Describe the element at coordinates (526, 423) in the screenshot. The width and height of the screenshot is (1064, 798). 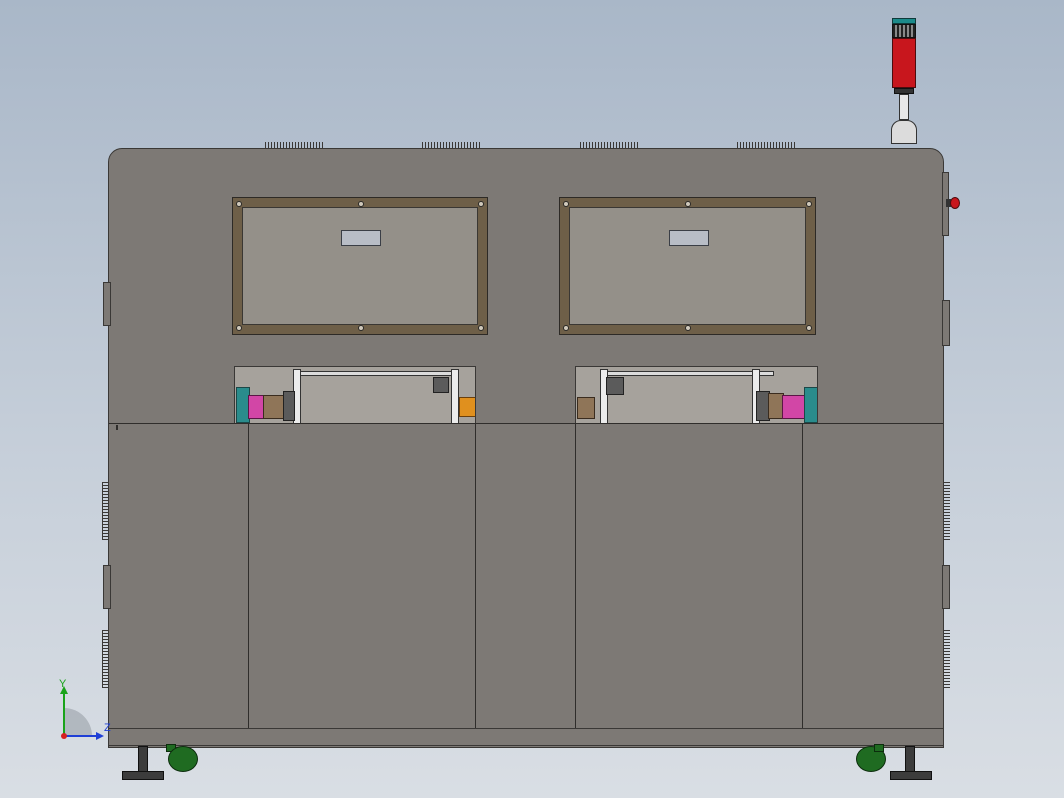
I see `panel-seam-top` at that location.